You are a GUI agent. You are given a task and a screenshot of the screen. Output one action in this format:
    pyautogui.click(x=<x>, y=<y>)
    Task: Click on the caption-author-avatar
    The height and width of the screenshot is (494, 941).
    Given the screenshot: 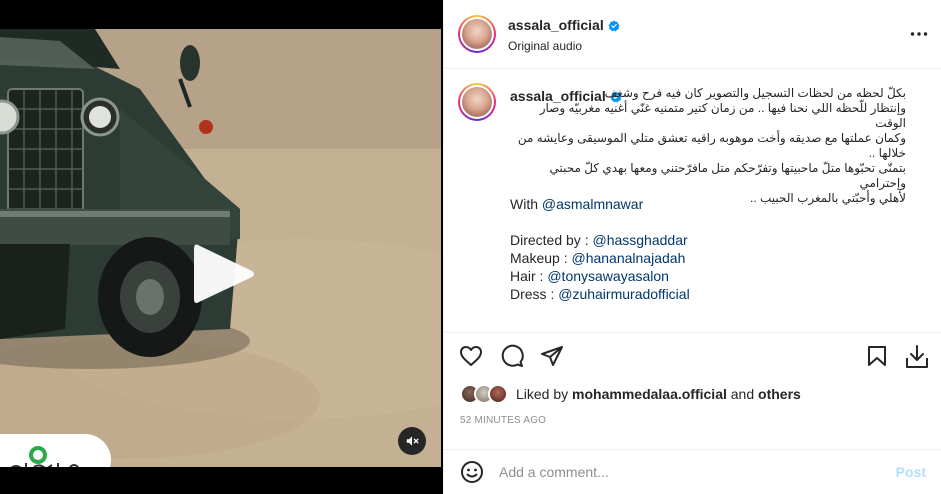 What is the action you would take?
    pyautogui.click(x=477, y=102)
    